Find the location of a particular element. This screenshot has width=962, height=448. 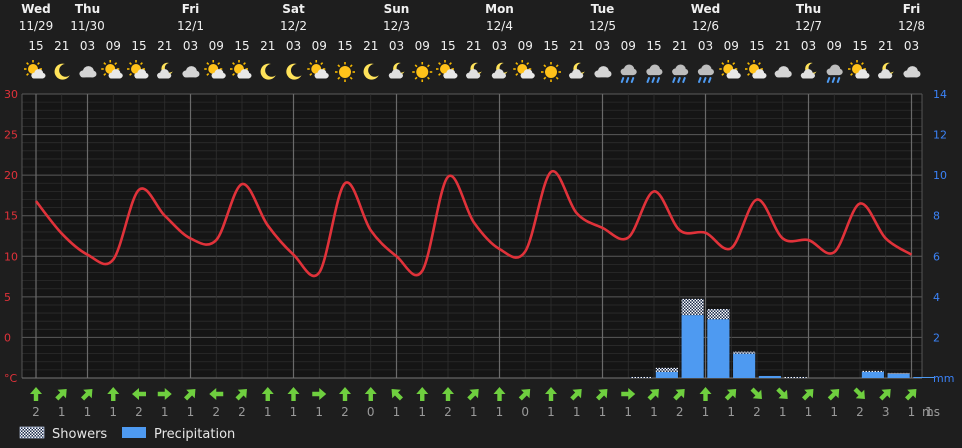

right-axis-tick: mm is located at coordinates (943, 378).